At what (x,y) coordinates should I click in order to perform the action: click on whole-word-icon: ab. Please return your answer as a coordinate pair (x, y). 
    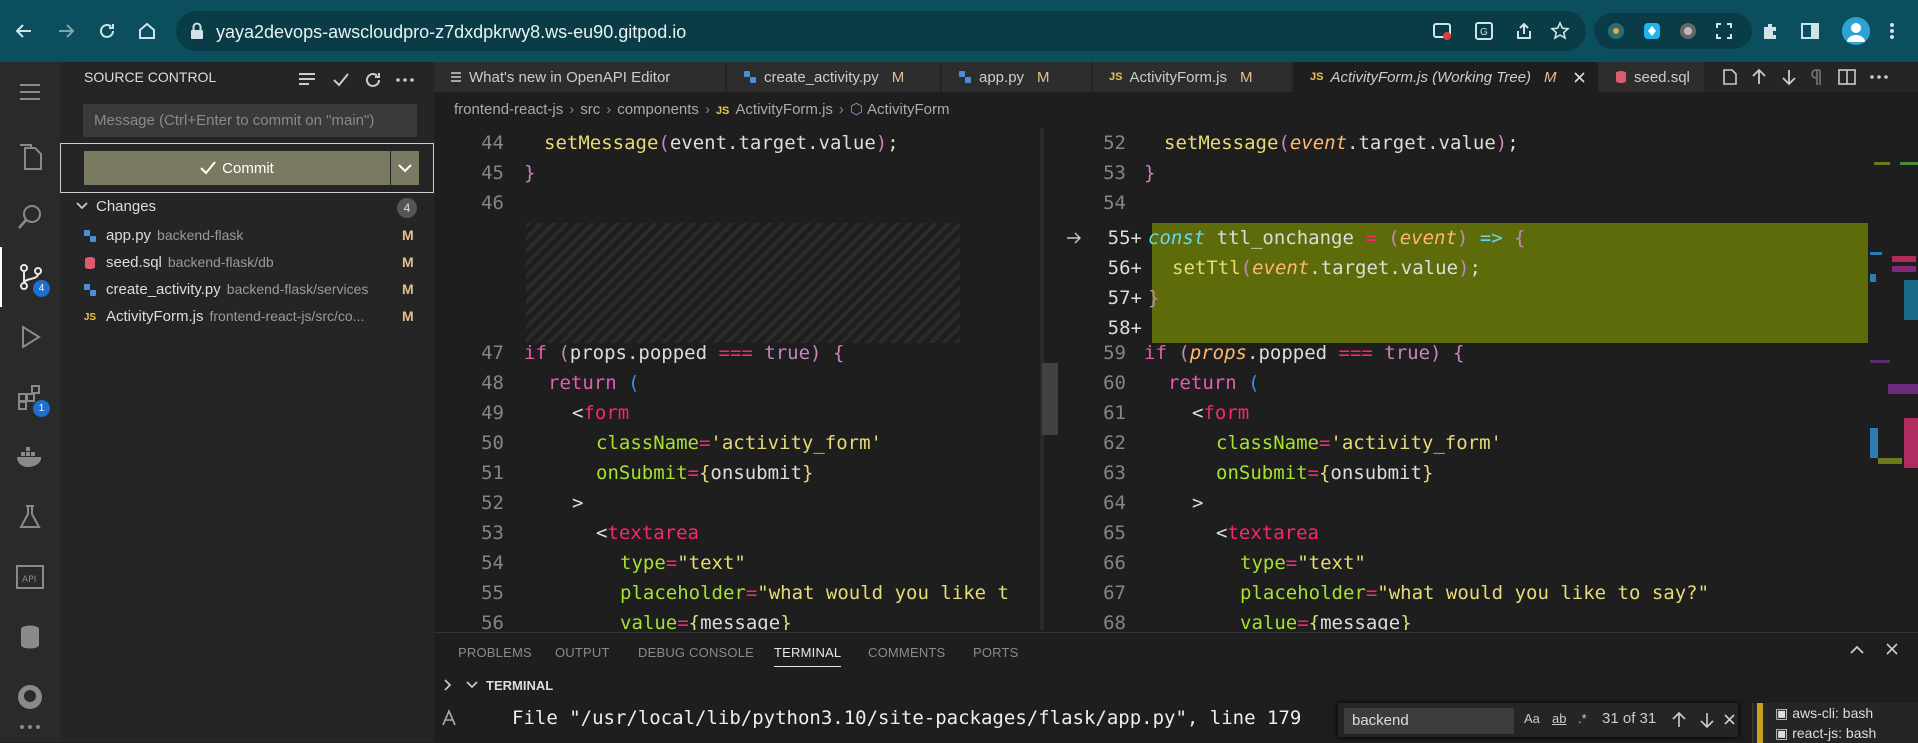
    Looking at the image, I should click on (1559, 718).